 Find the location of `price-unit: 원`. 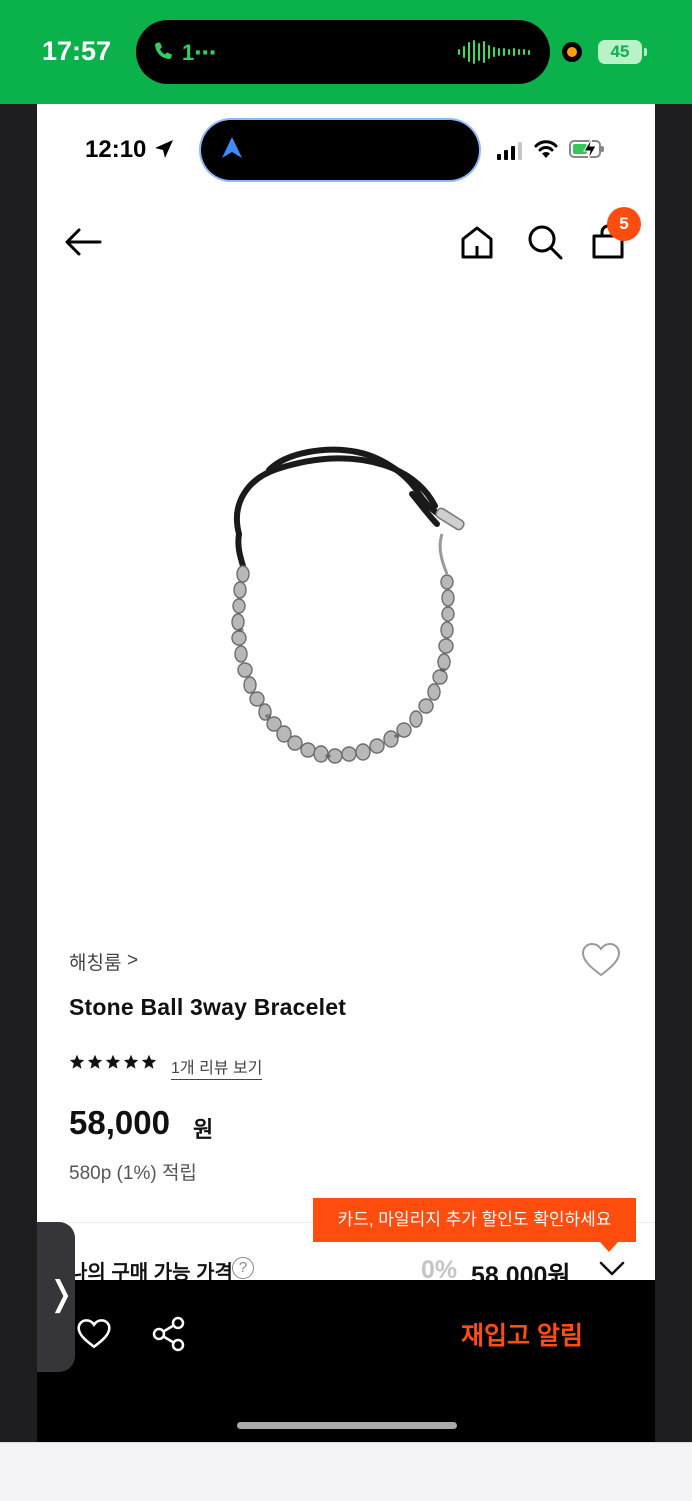

price-unit: 원 is located at coordinates (203, 1129).